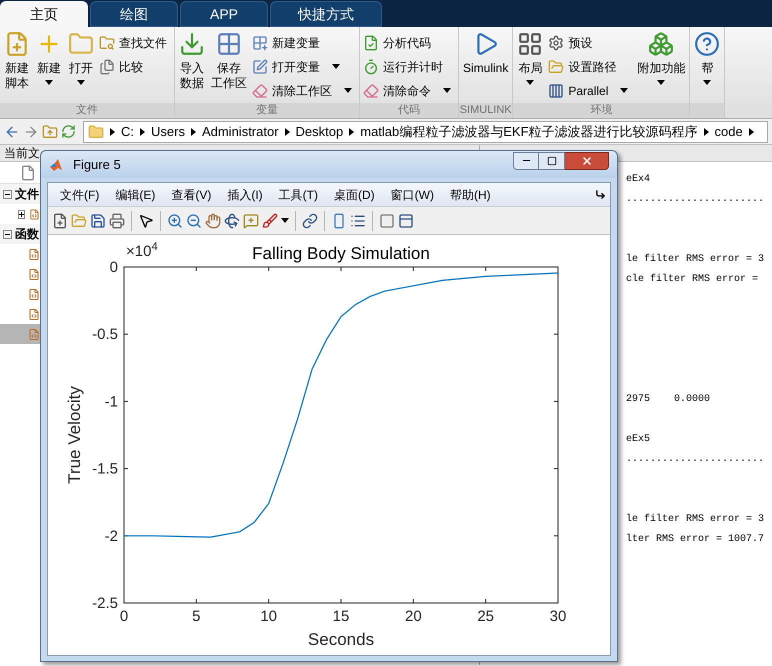 Image resolution: width=772 pixels, height=666 pixels. Describe the element at coordinates (44, 14) in the screenshot. I see `ribbon-tab: 主页` at that location.